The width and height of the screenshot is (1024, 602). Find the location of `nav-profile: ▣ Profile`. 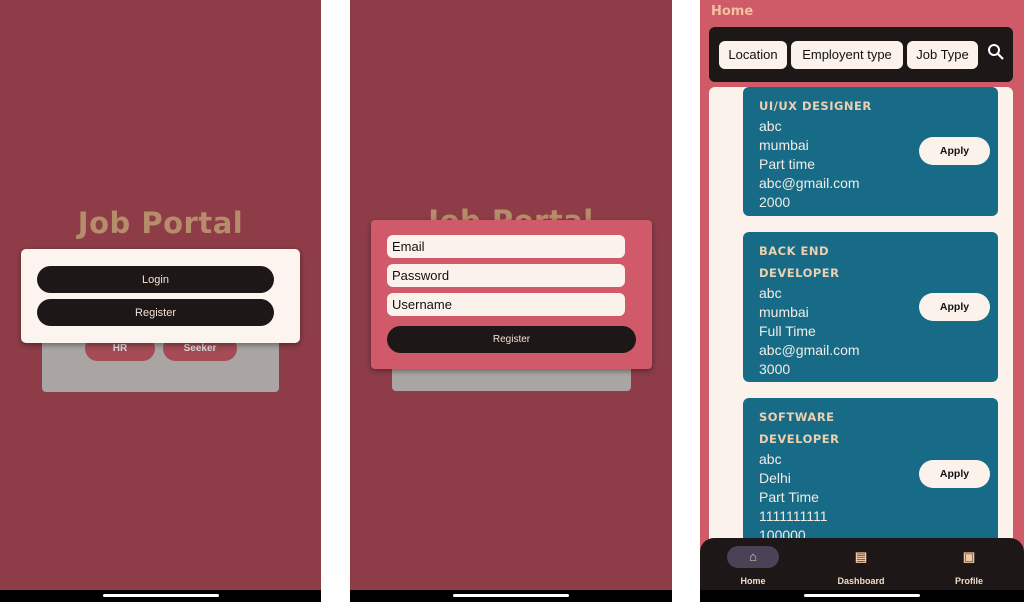

nav-profile: ▣ Profile is located at coordinates (969, 566).